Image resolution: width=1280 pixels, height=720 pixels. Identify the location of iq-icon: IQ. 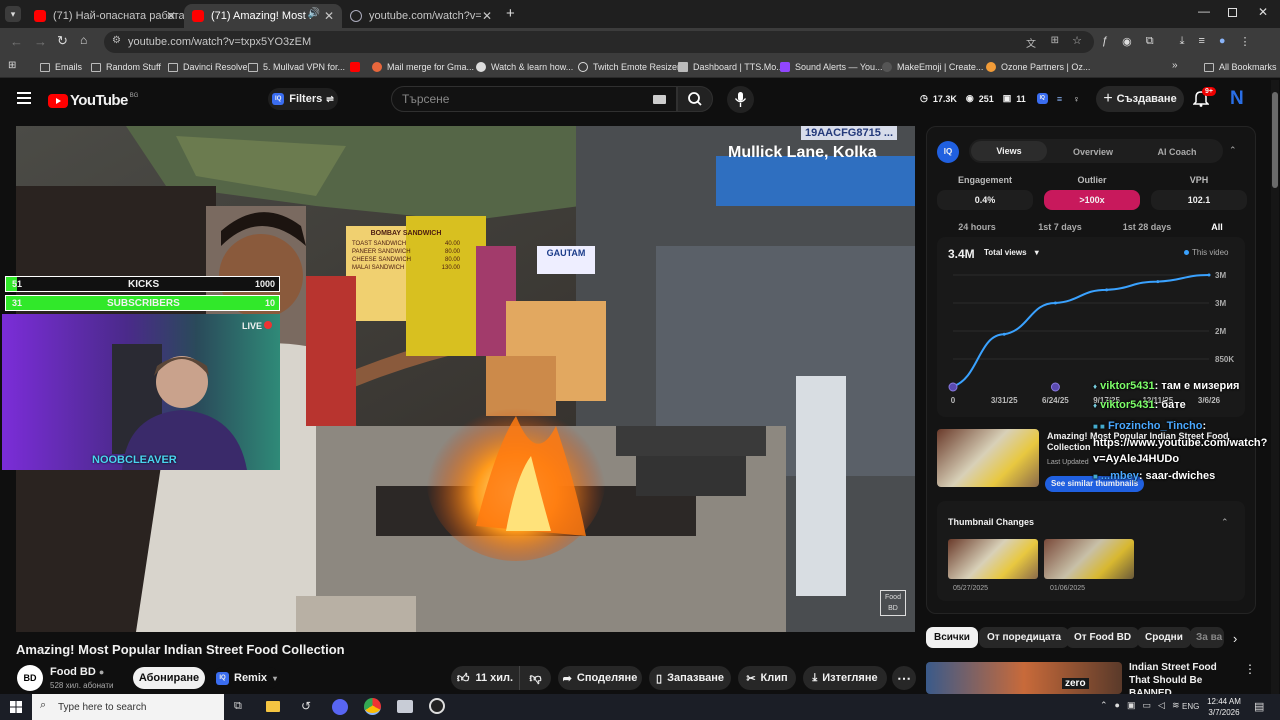
(1042, 98).